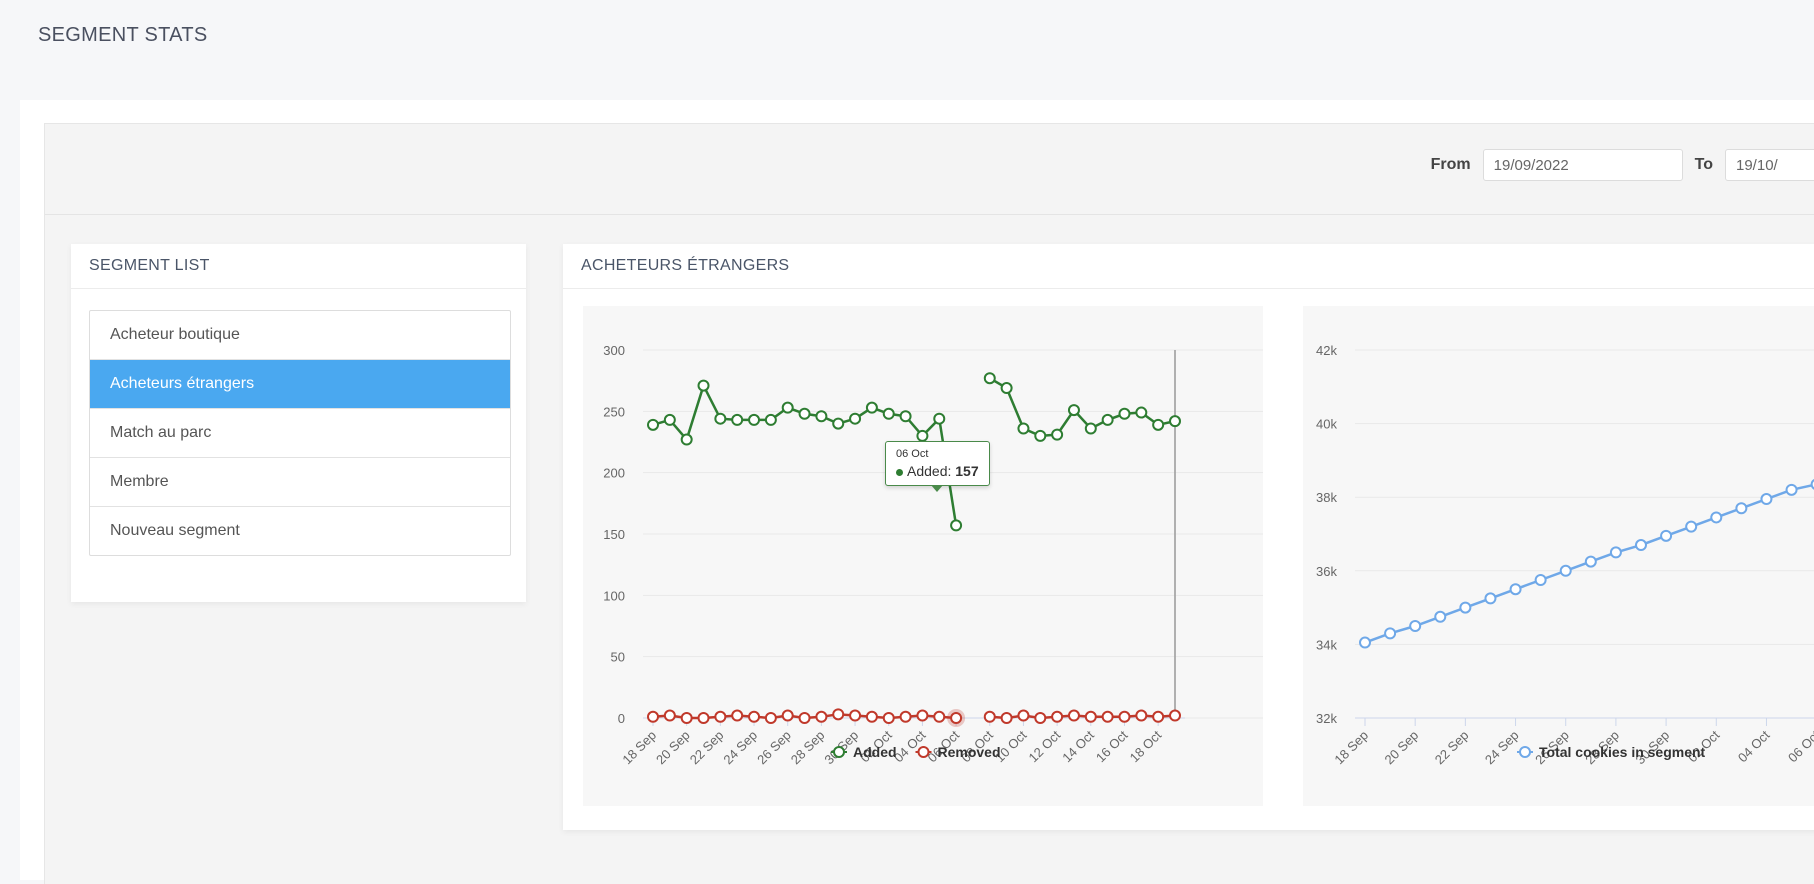  What do you see at coordinates (927, 471) in the screenshot?
I see `tooltip-series: Added` at bounding box center [927, 471].